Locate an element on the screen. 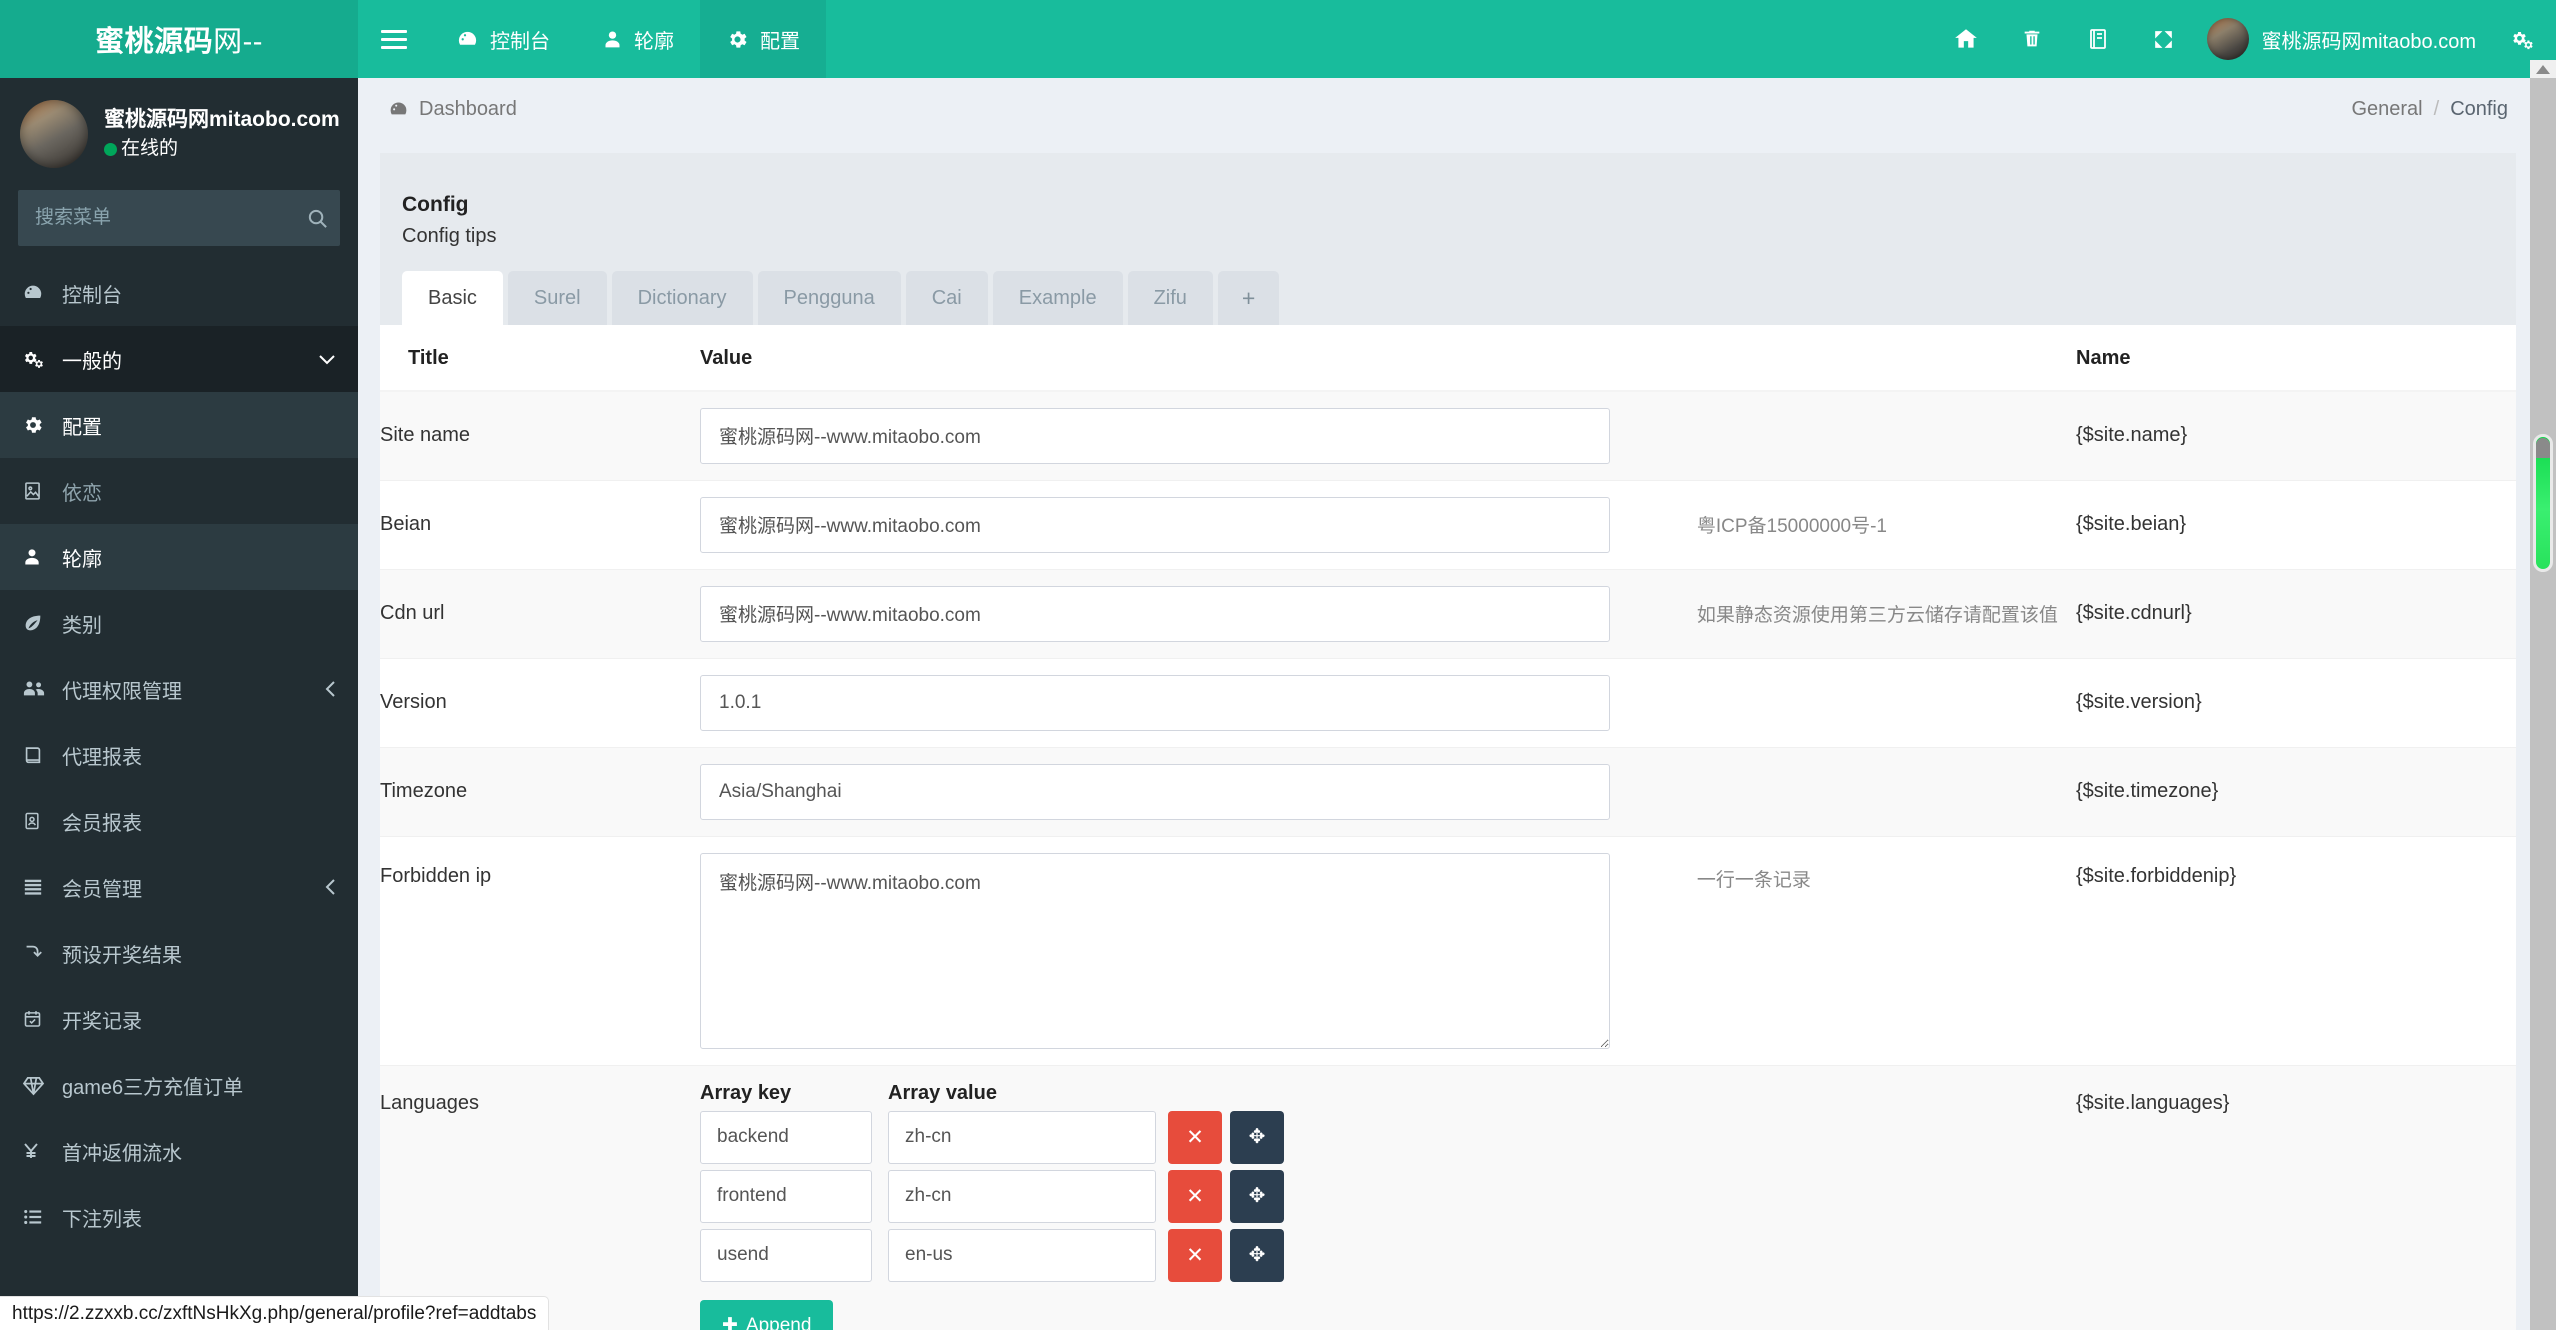 The width and height of the screenshot is (2556, 1330). breadcrumb-parent-link: General is located at coordinates (2386, 109).